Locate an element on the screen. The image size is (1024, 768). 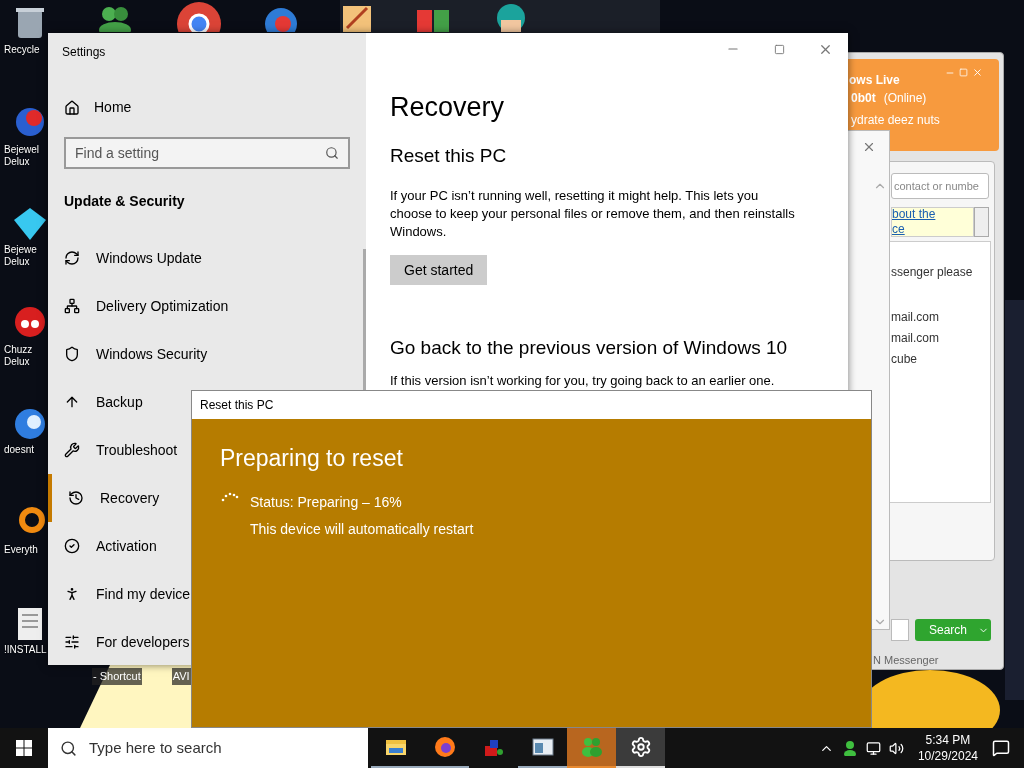
icon-label: Everyth is located at coordinates (20, 550).